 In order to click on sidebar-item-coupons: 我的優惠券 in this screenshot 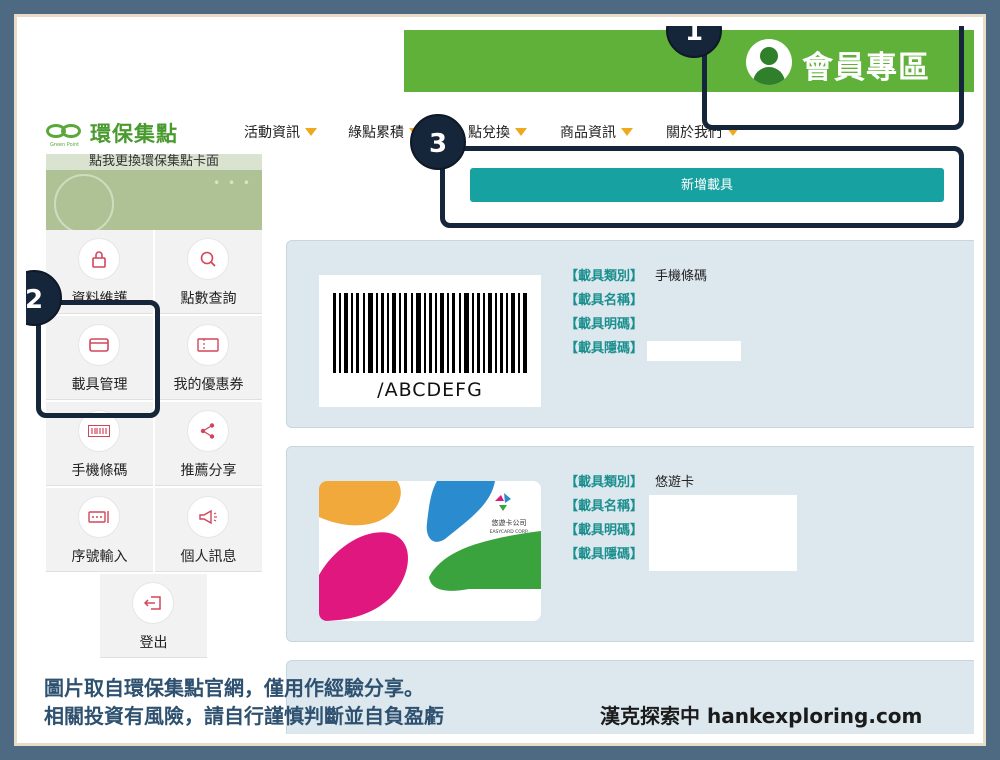, I will do `click(208, 358)`.